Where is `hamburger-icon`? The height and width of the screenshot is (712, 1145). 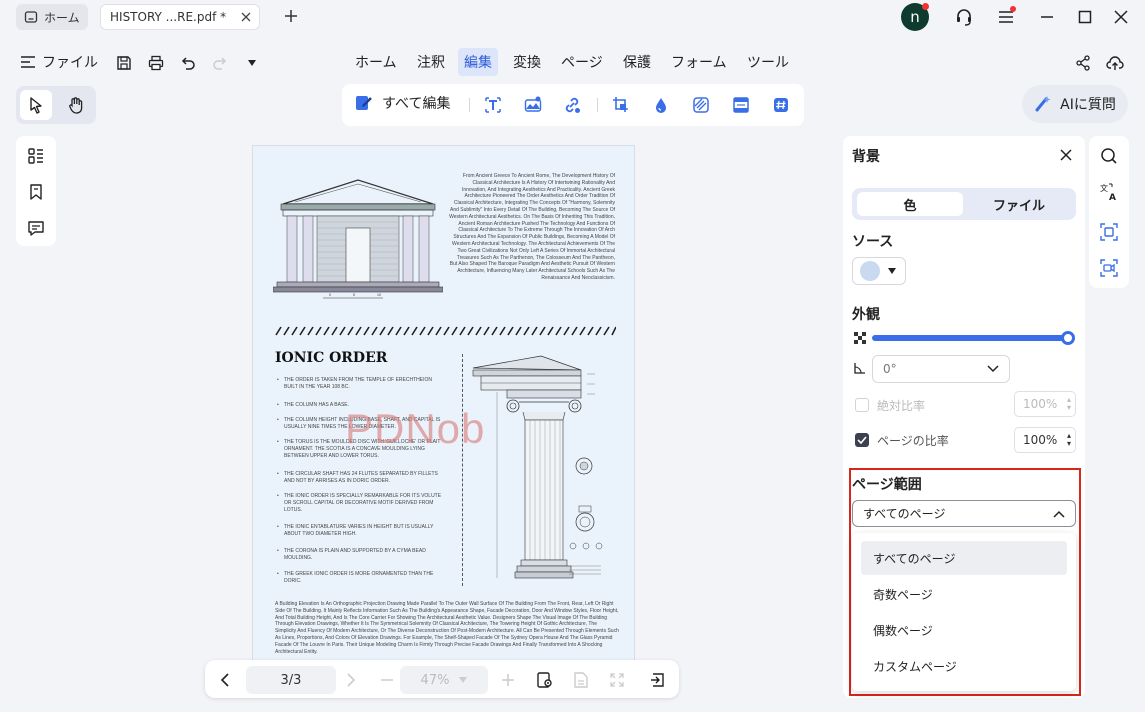 hamburger-icon is located at coordinates (28, 62).